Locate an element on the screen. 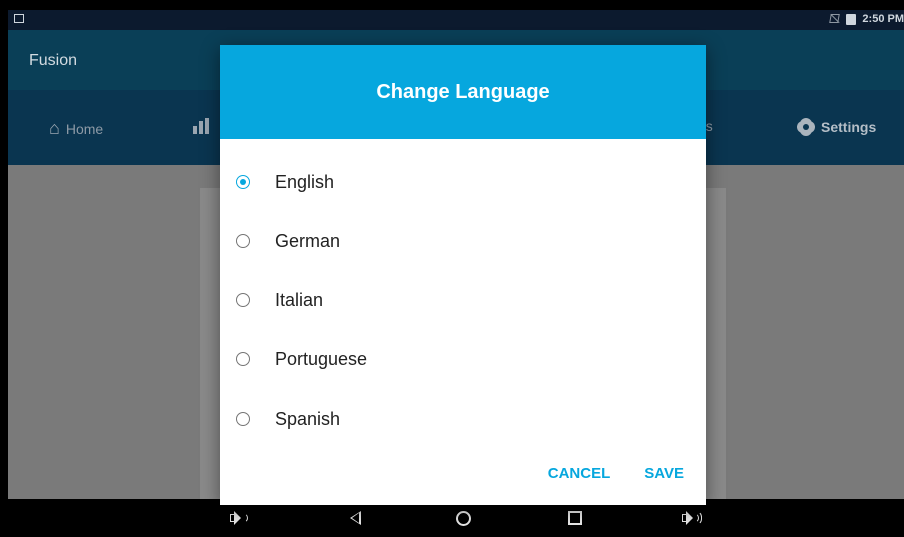 This screenshot has height=537, width=904. language-option-english: English is located at coordinates (456, 182).